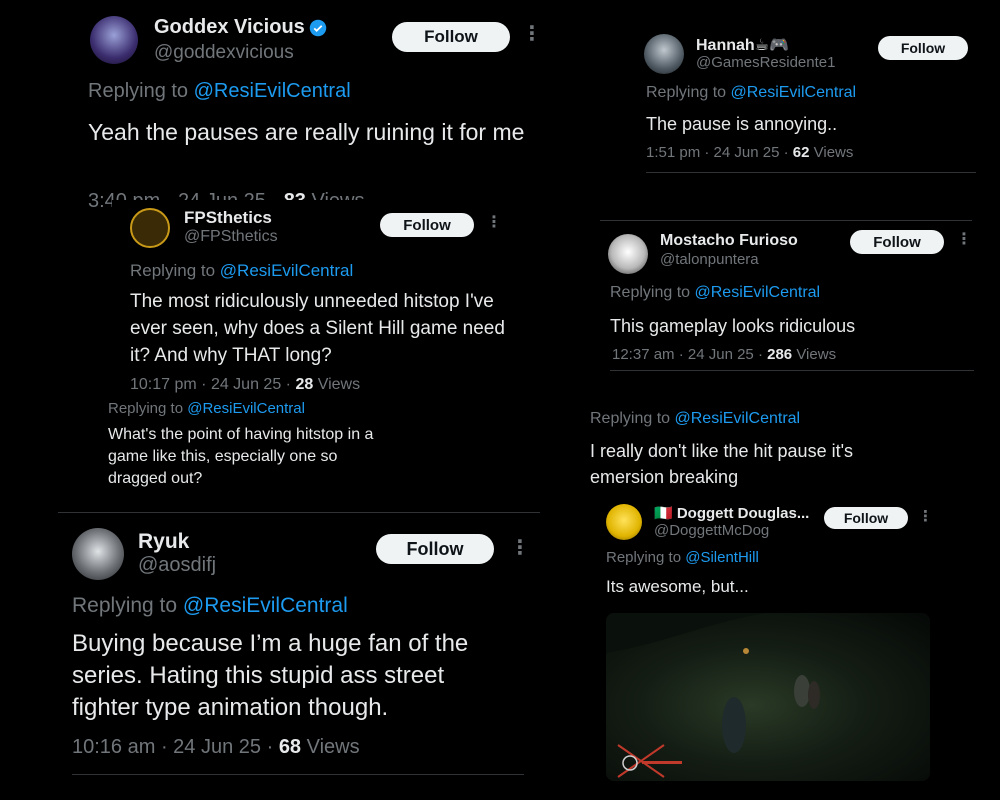 This screenshot has height=800, width=1000. Describe the element at coordinates (682, 557) in the screenshot. I see `replying-to: Replying to @SilentHill` at that location.